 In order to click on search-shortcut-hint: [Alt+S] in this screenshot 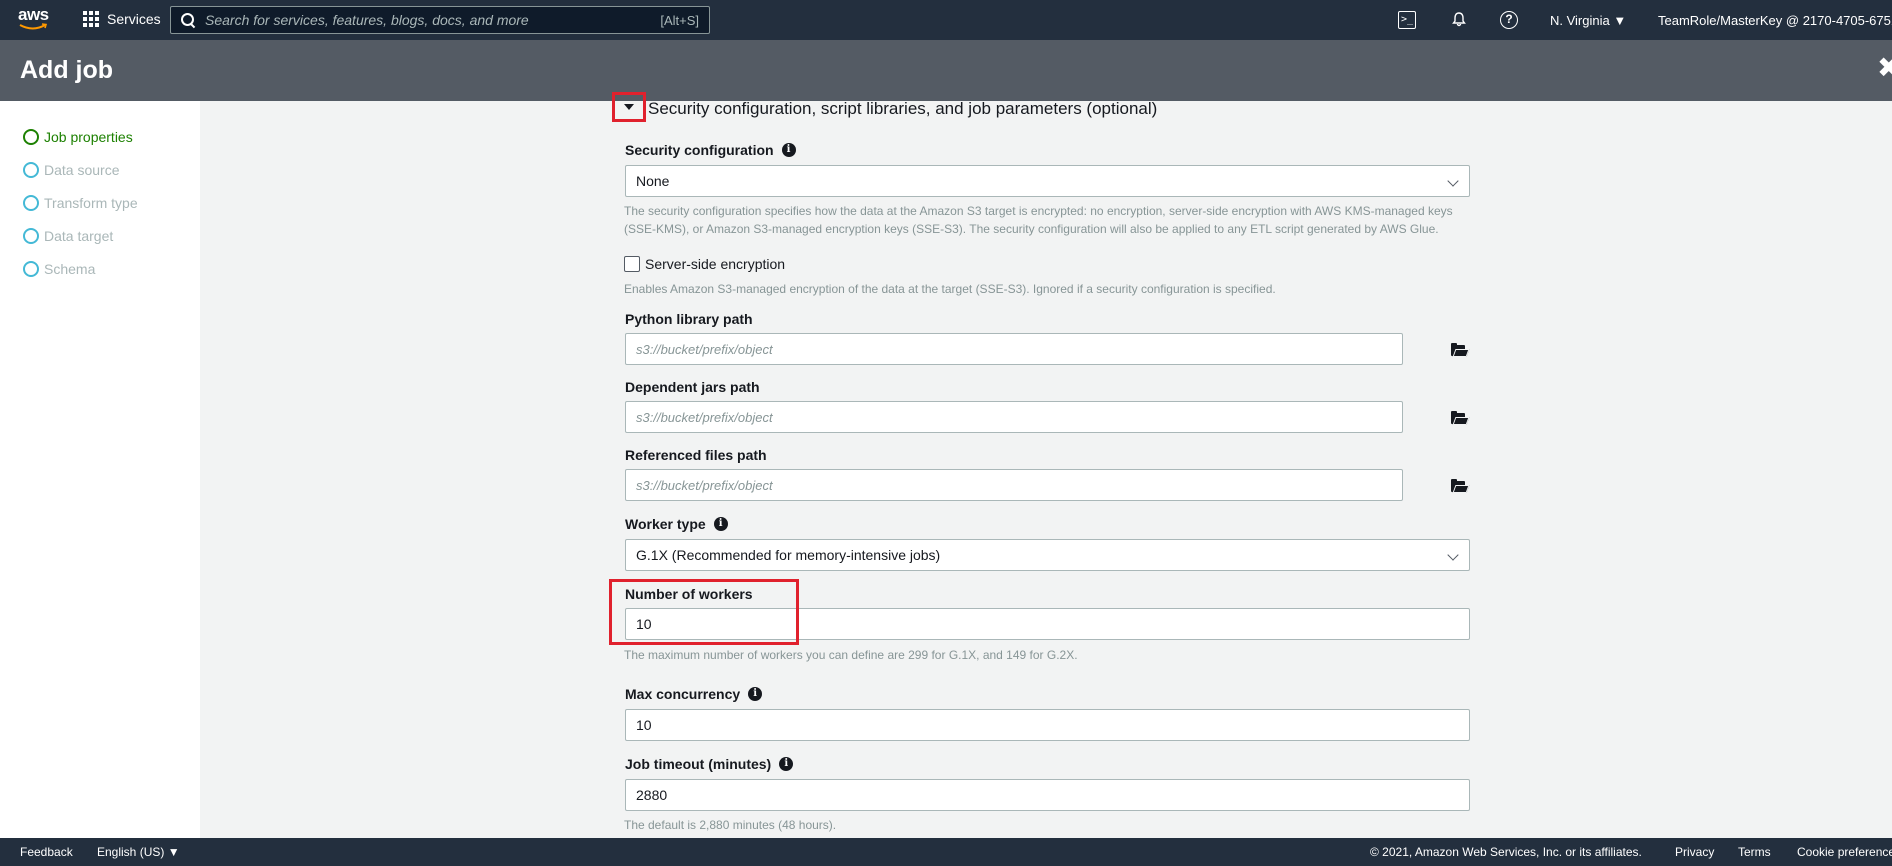, I will do `click(679, 20)`.